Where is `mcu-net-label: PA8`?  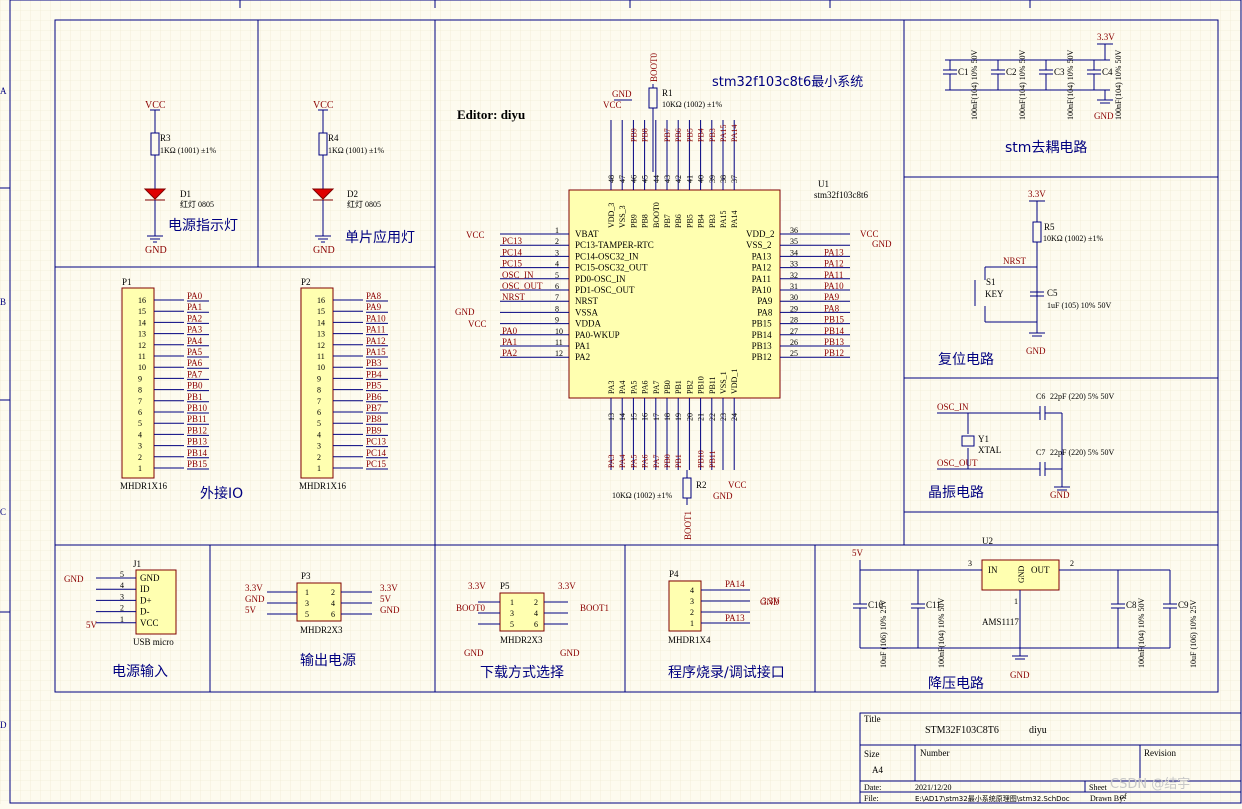 mcu-net-label: PA8 is located at coordinates (832, 308).